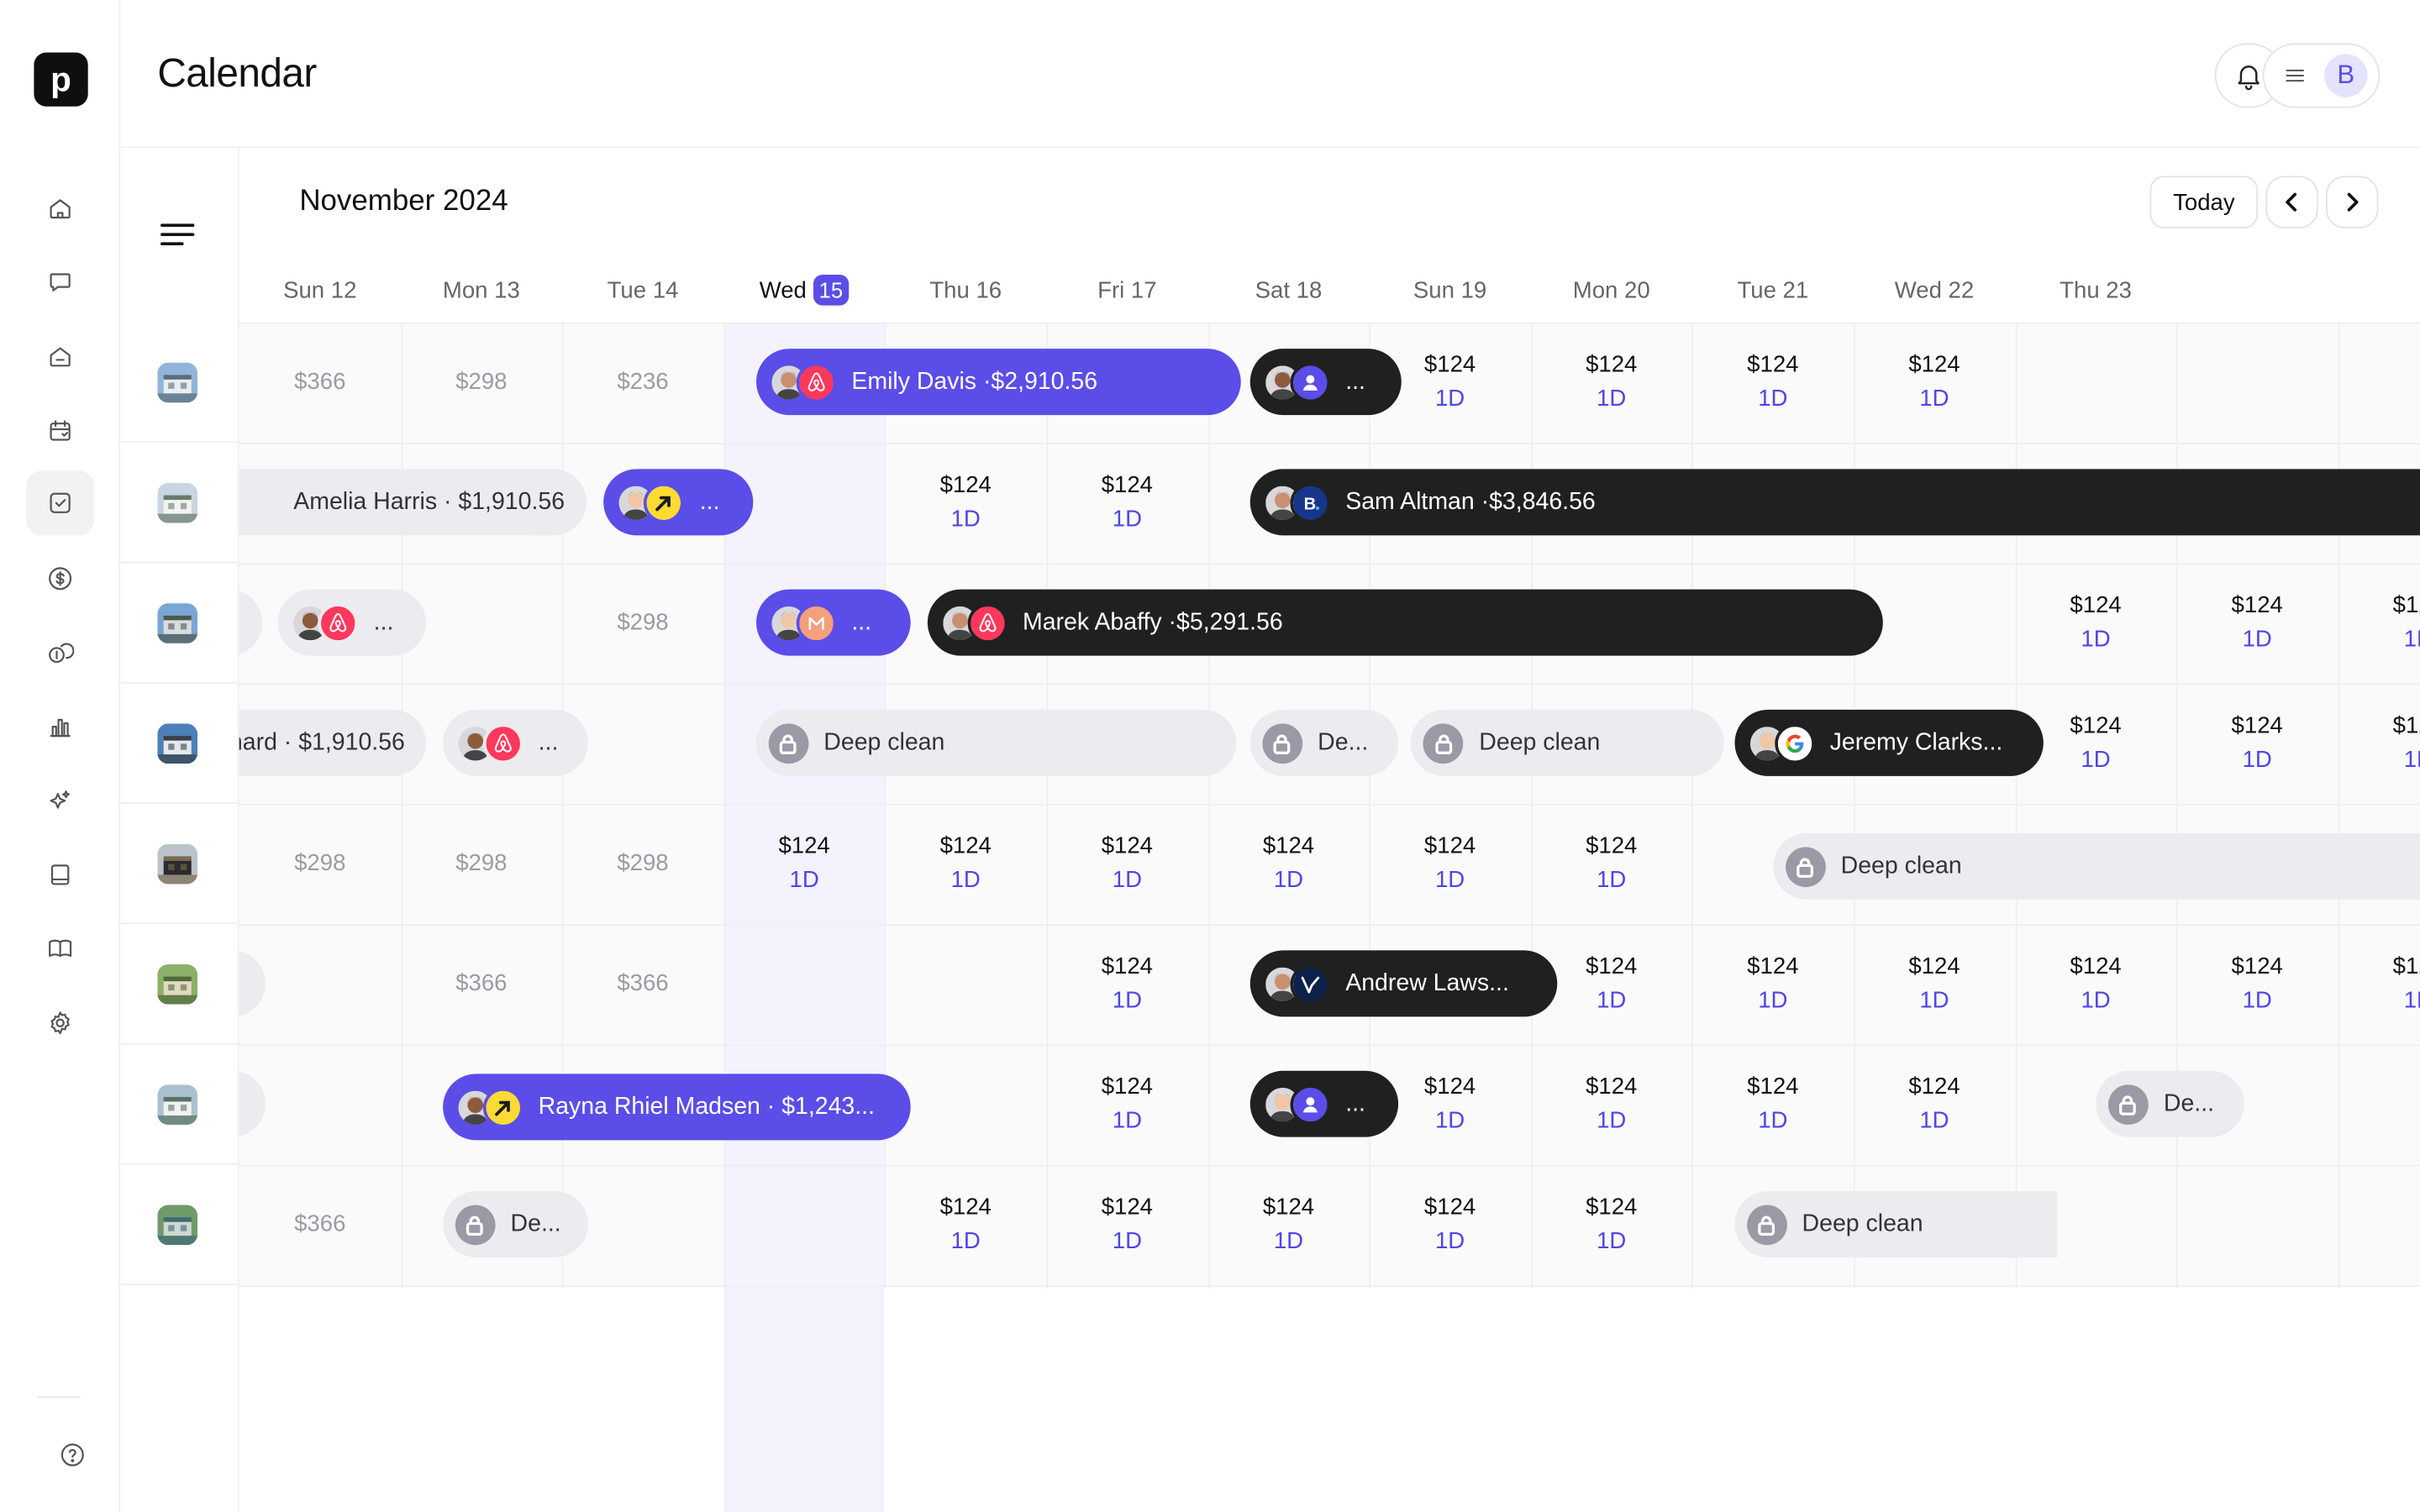 Image resolution: width=2420 pixels, height=1512 pixels. I want to click on sidebar-item-settings, so click(60, 1022).